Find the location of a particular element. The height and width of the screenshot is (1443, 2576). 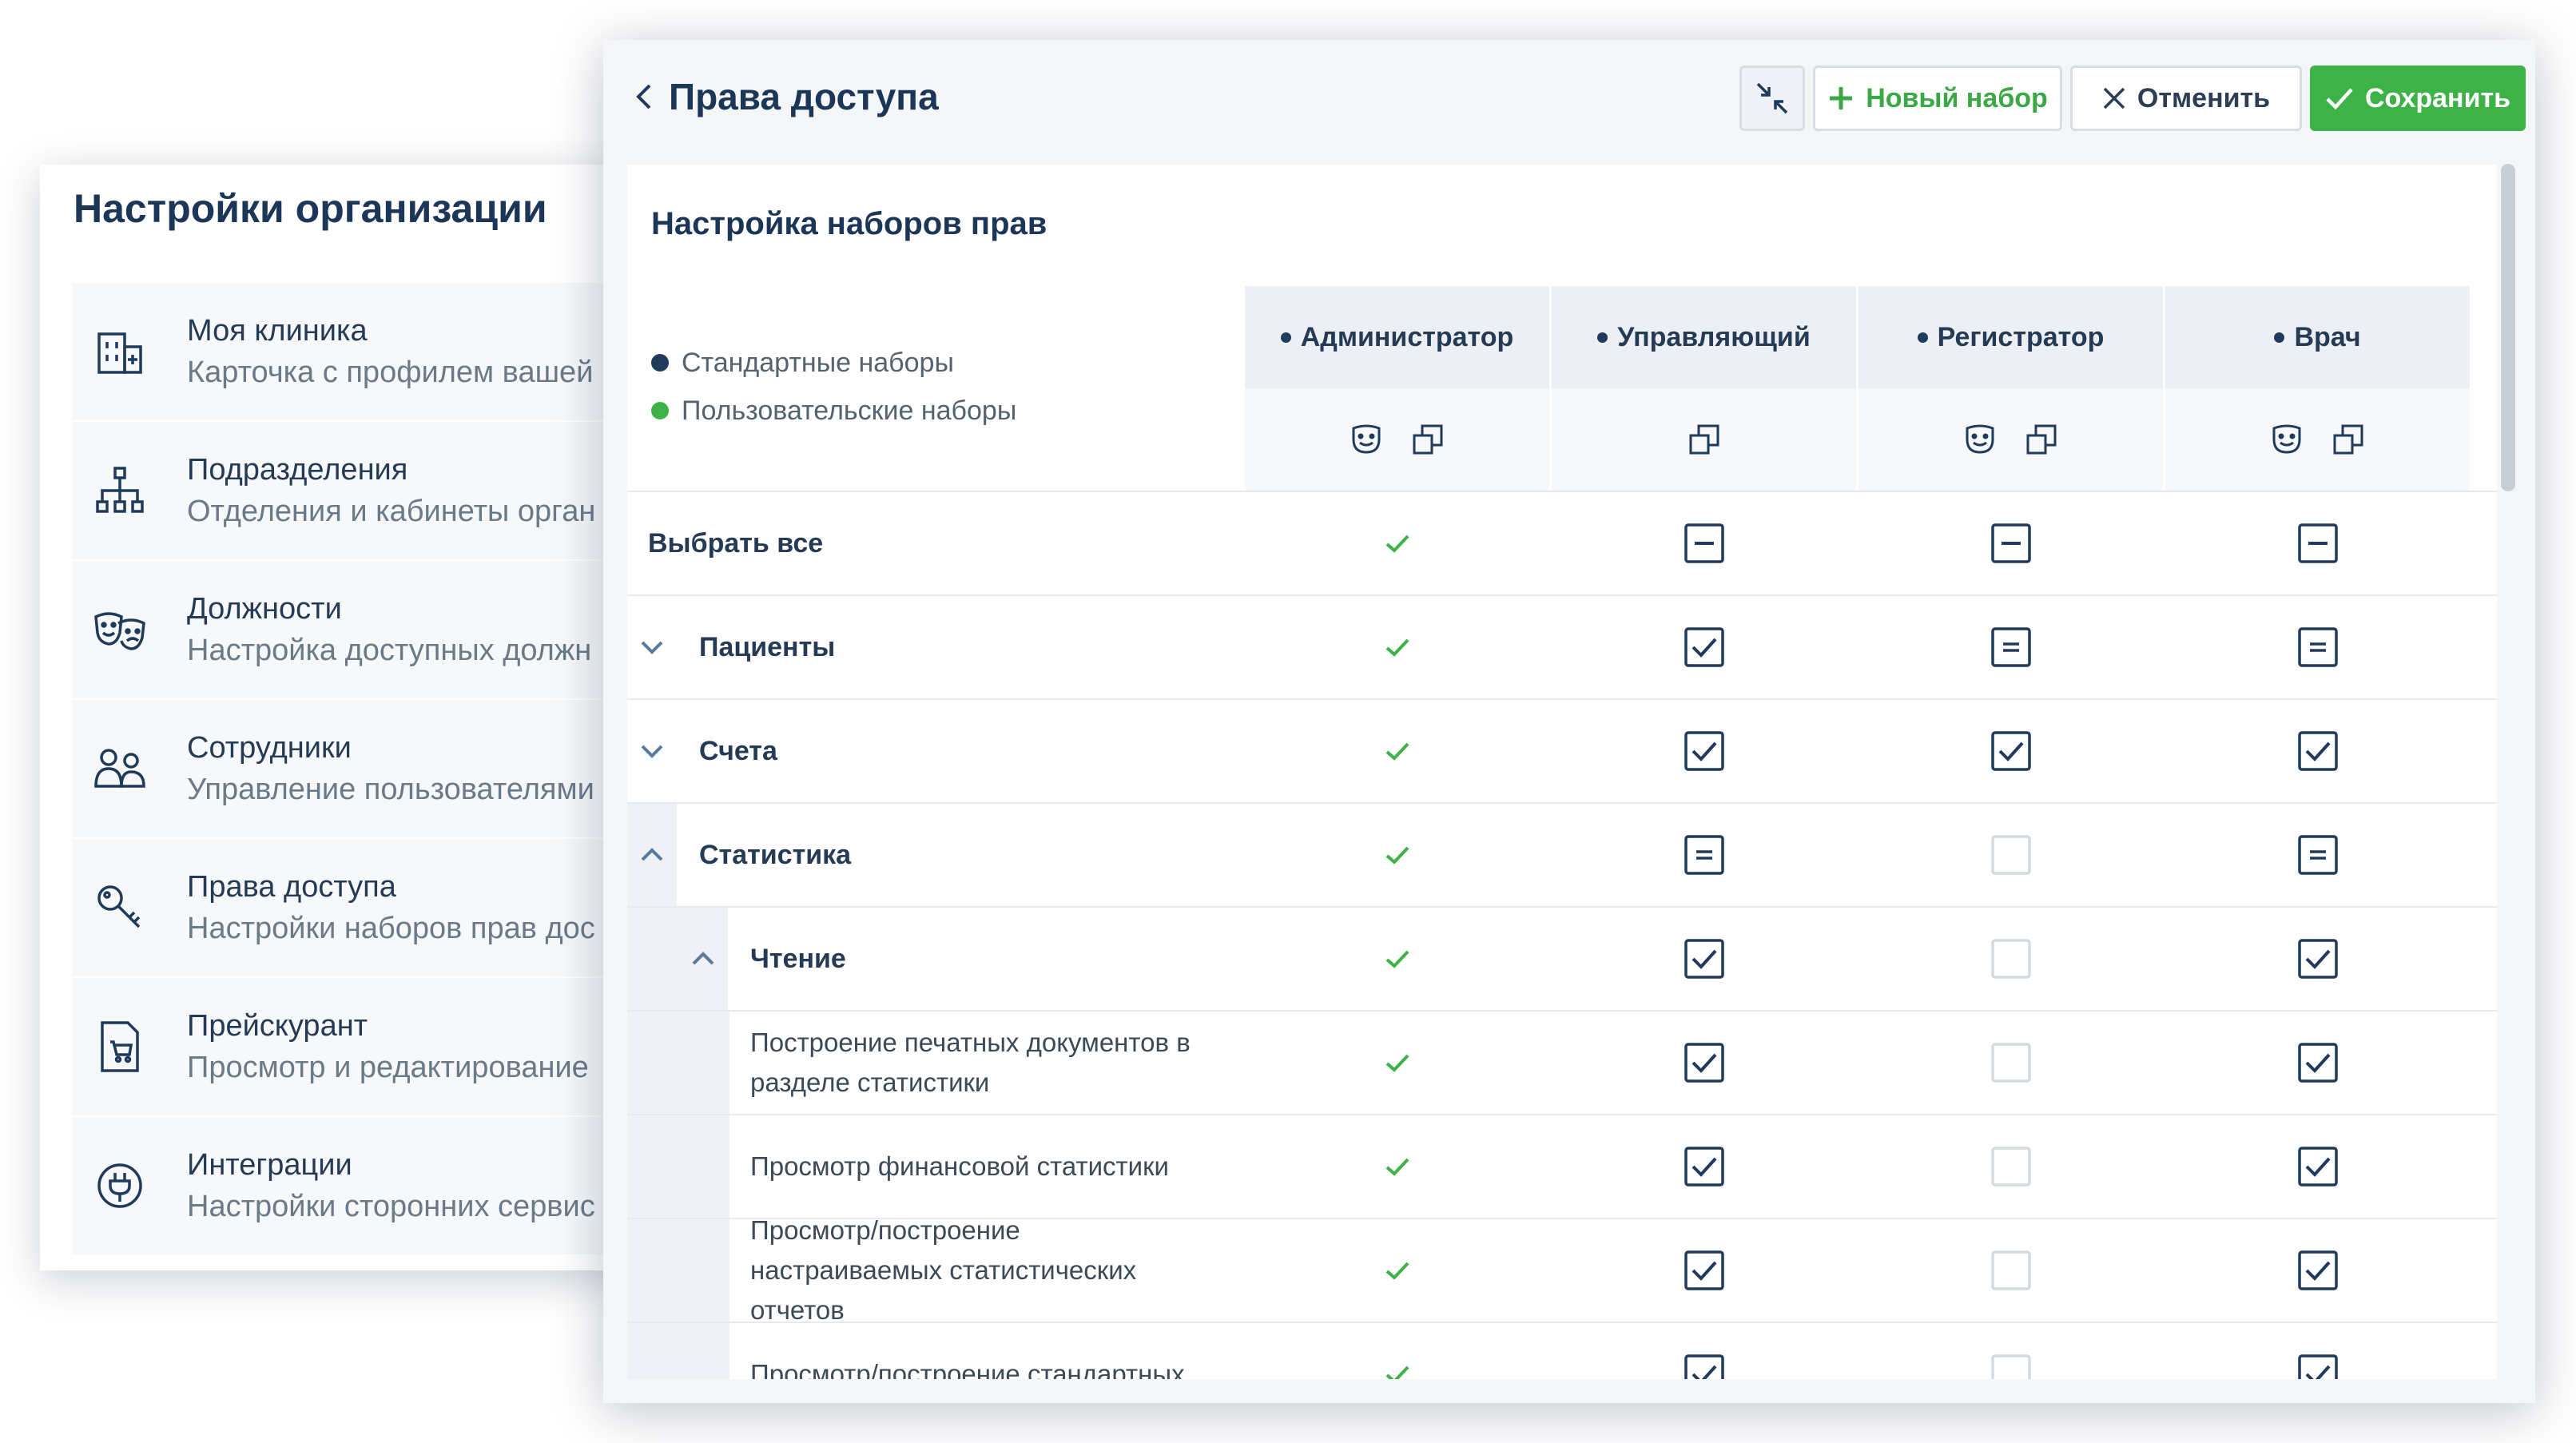

column-actions is located at coordinates (1397, 439).